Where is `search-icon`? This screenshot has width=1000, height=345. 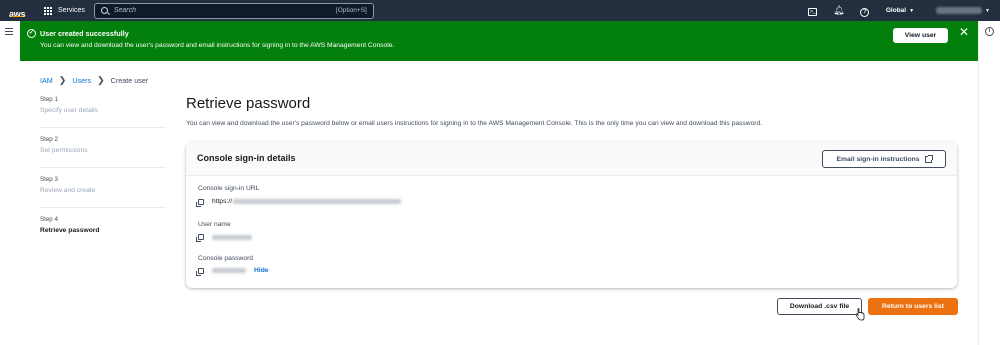
search-icon is located at coordinates (104, 10).